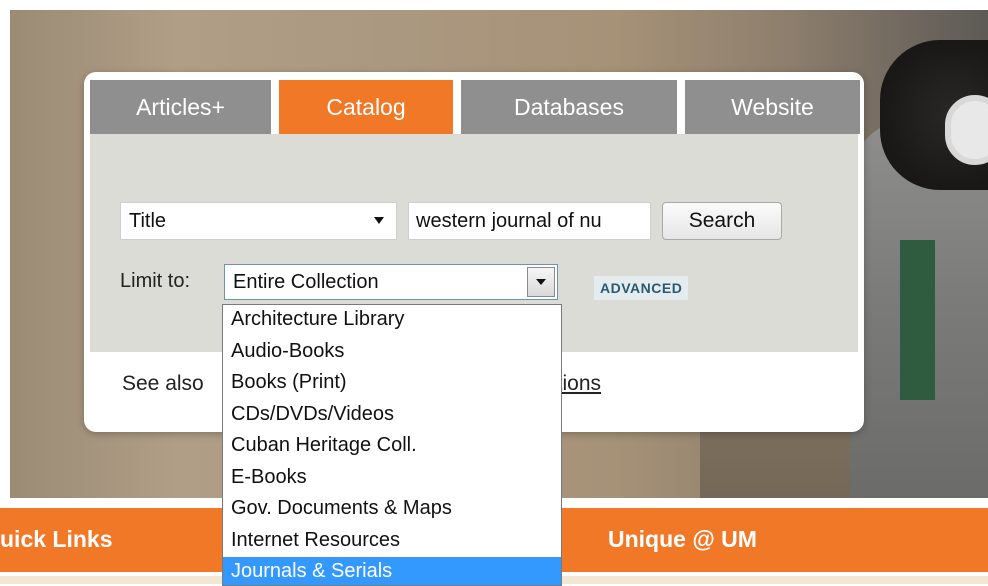 This screenshot has width=988, height=586. I want to click on search-tabs: Articles+ Catalog Databases Website, so click(475, 107).